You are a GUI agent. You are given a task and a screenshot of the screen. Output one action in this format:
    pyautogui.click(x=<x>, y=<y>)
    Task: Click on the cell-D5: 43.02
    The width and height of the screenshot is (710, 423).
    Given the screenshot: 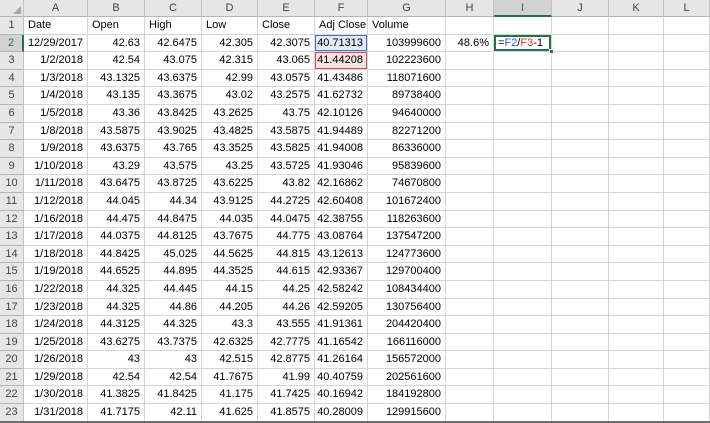 What is the action you would take?
    pyautogui.click(x=230, y=96)
    